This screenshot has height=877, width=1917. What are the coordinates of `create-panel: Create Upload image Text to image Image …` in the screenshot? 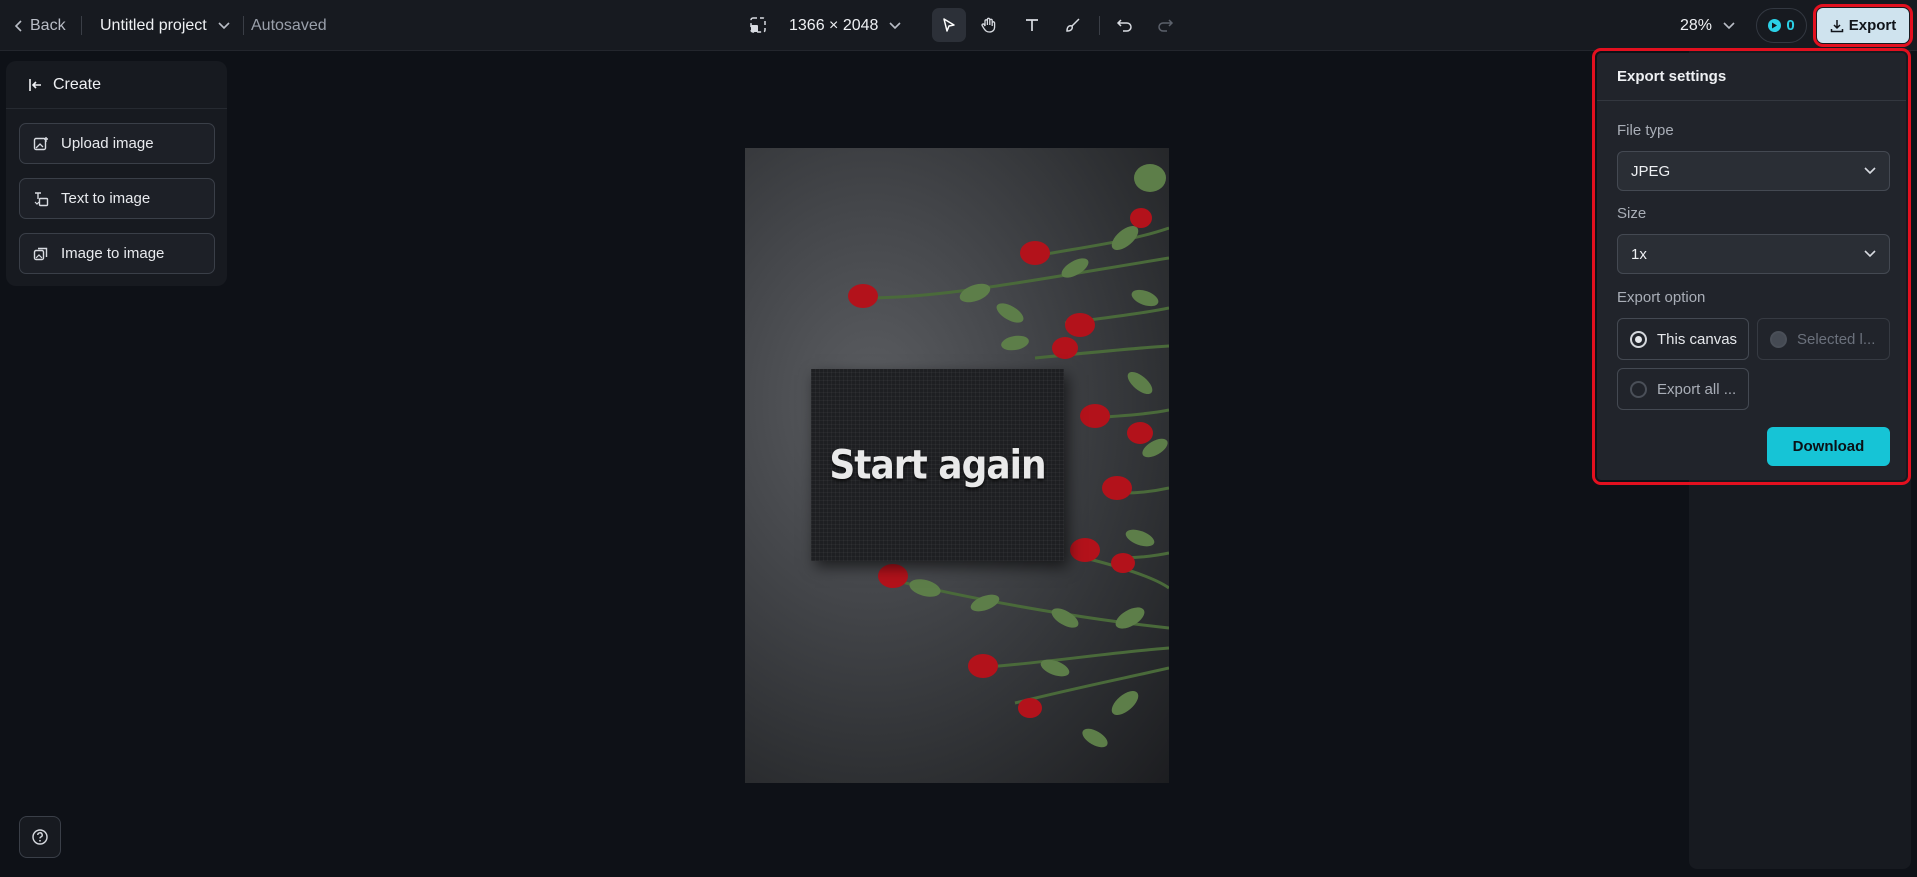 It's located at (116, 173).